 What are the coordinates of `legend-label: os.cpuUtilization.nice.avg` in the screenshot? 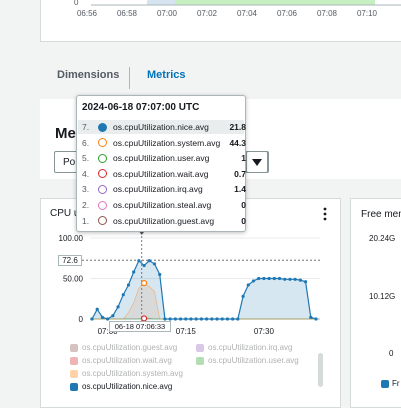 It's located at (127, 386).